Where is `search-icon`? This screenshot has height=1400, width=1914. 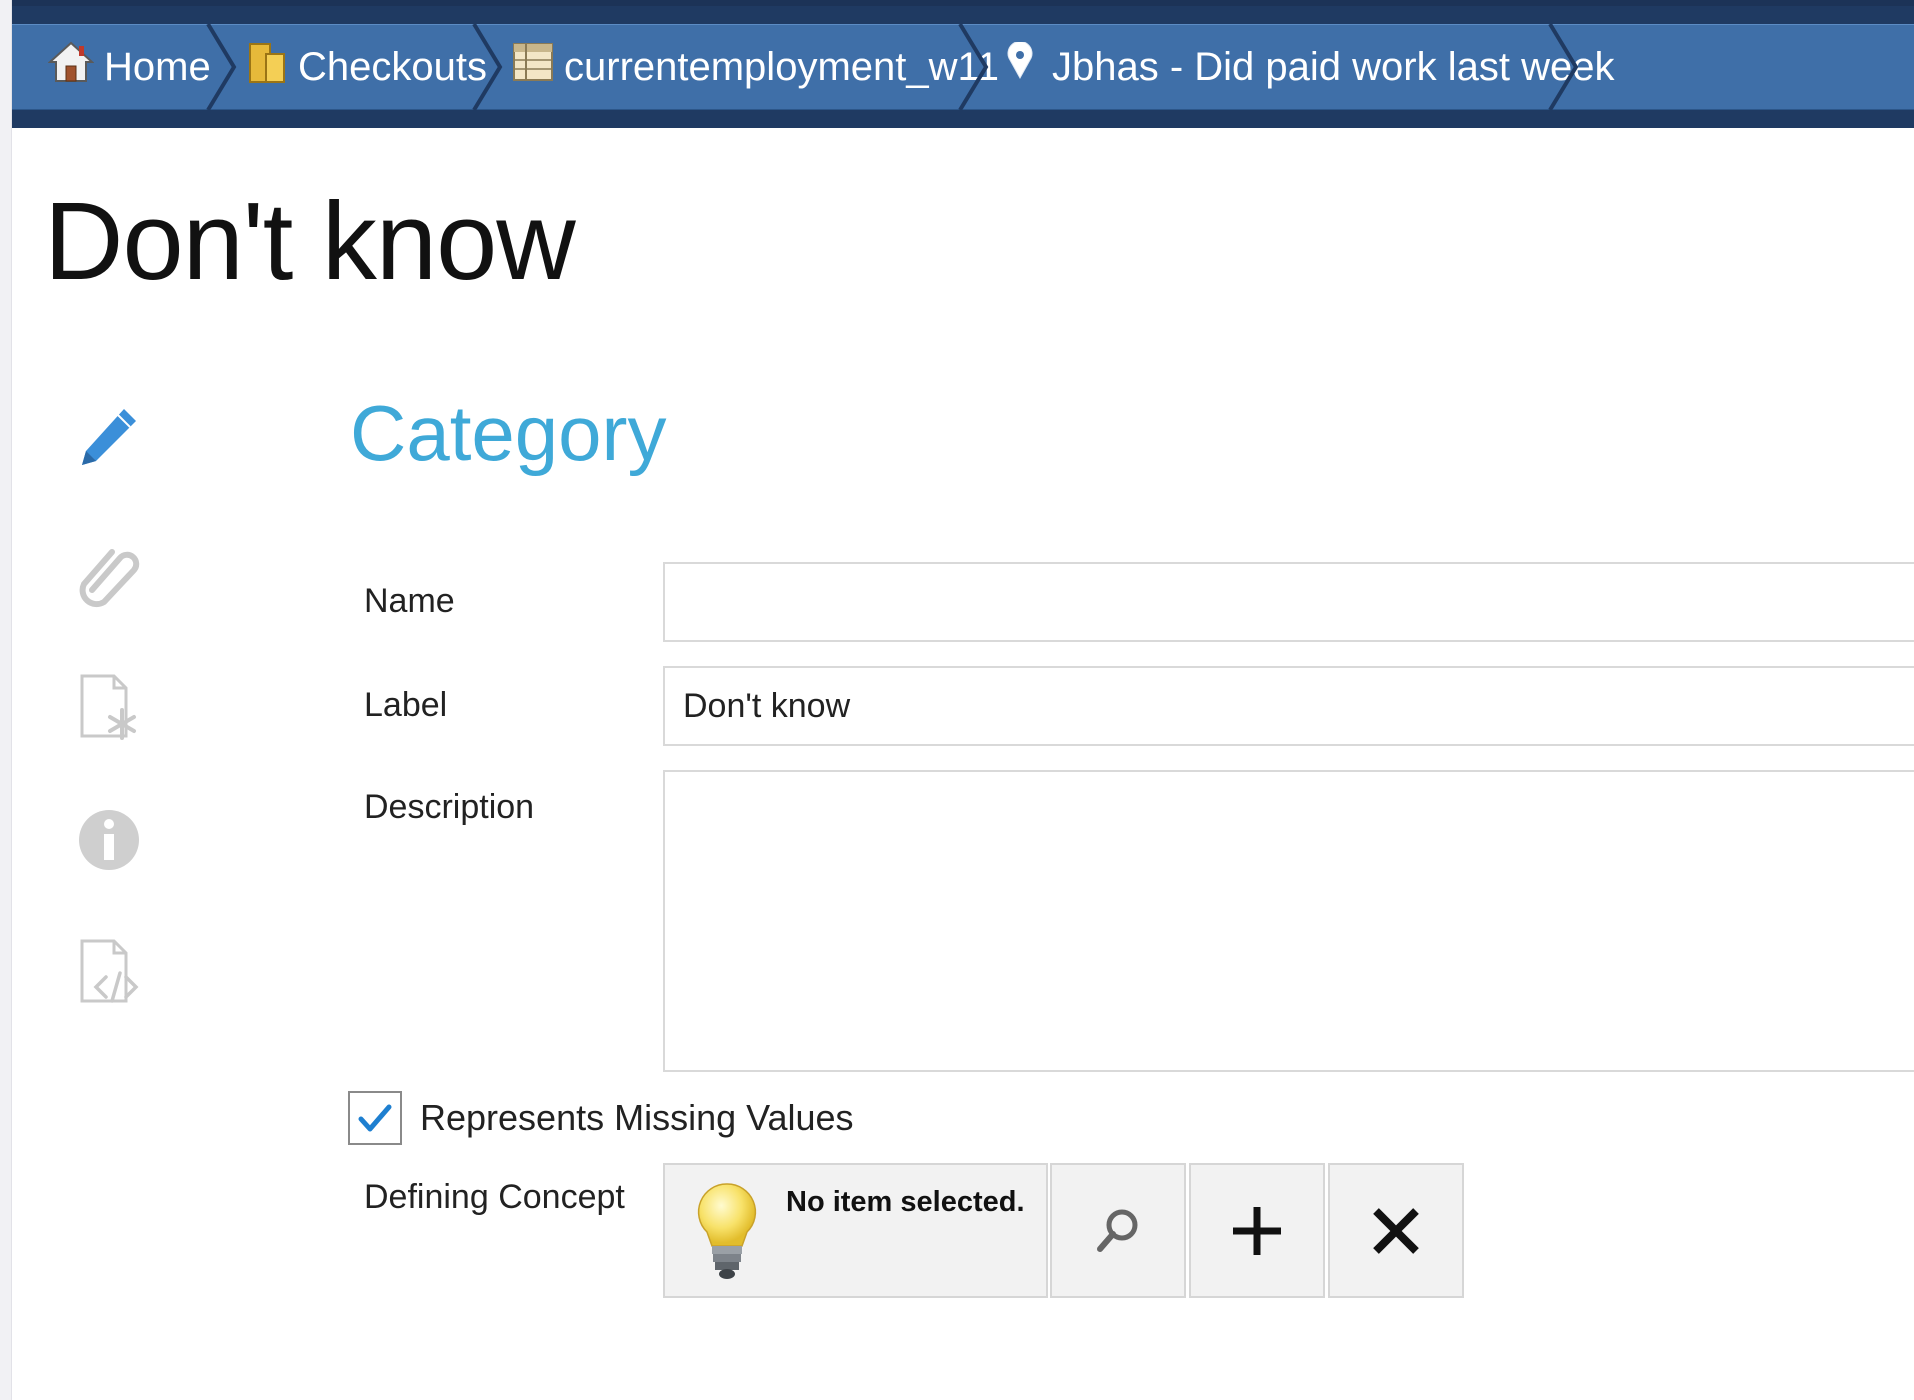
search-icon is located at coordinates (1117, 1230).